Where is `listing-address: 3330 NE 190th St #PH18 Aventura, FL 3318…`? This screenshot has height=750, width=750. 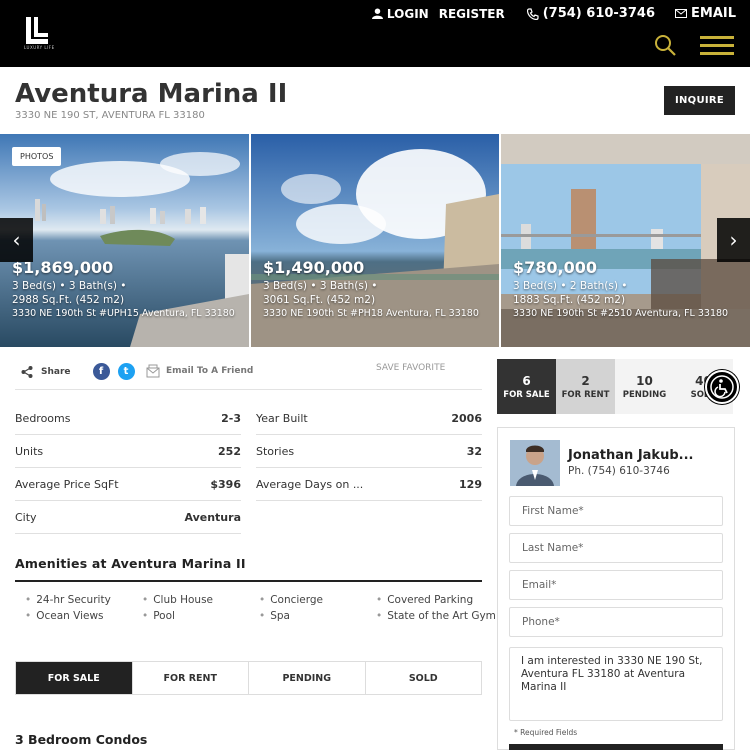 listing-address: 3330 NE 190th St #PH18 Aventura, FL 3318… is located at coordinates (371, 313).